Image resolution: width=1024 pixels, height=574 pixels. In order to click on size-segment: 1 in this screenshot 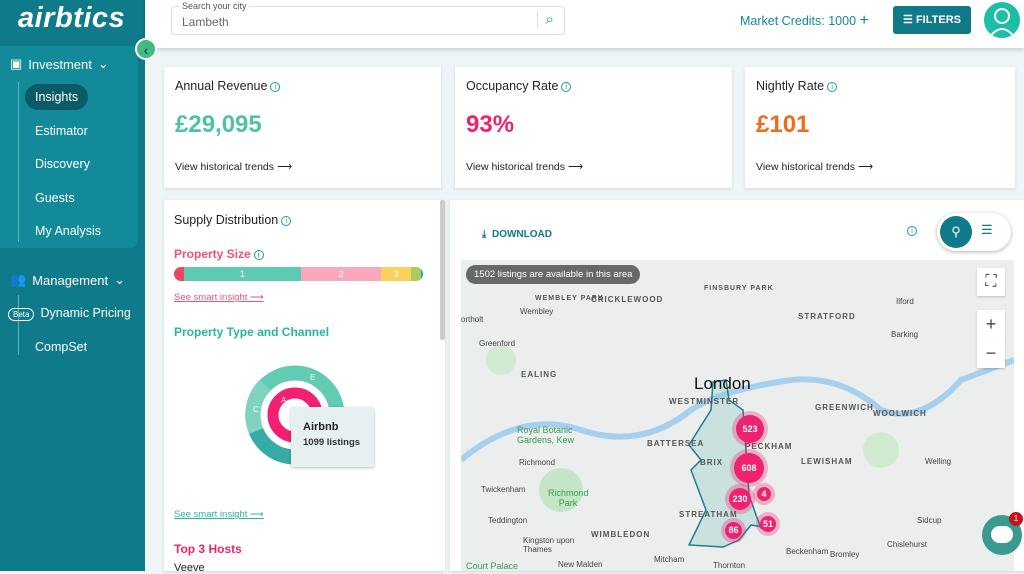, I will do `click(242, 274)`.